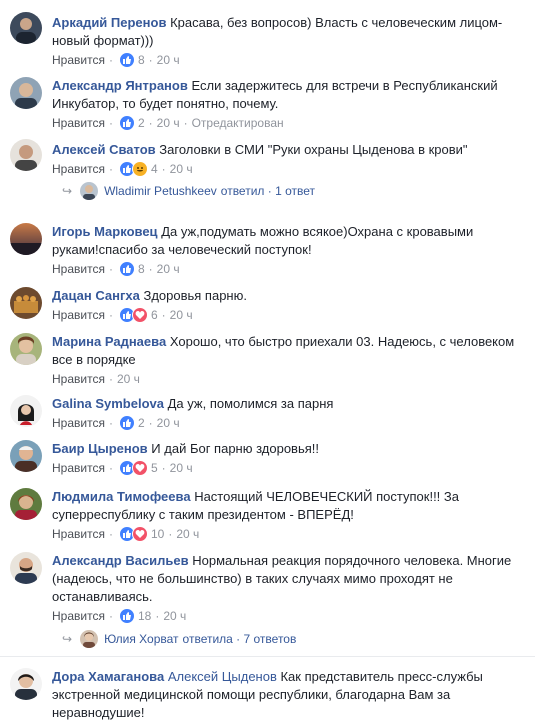 The height and width of the screenshot is (726, 535). Describe the element at coordinates (268, 191) in the screenshot. I see `reply-text: ответил · 1 ответ` at that location.